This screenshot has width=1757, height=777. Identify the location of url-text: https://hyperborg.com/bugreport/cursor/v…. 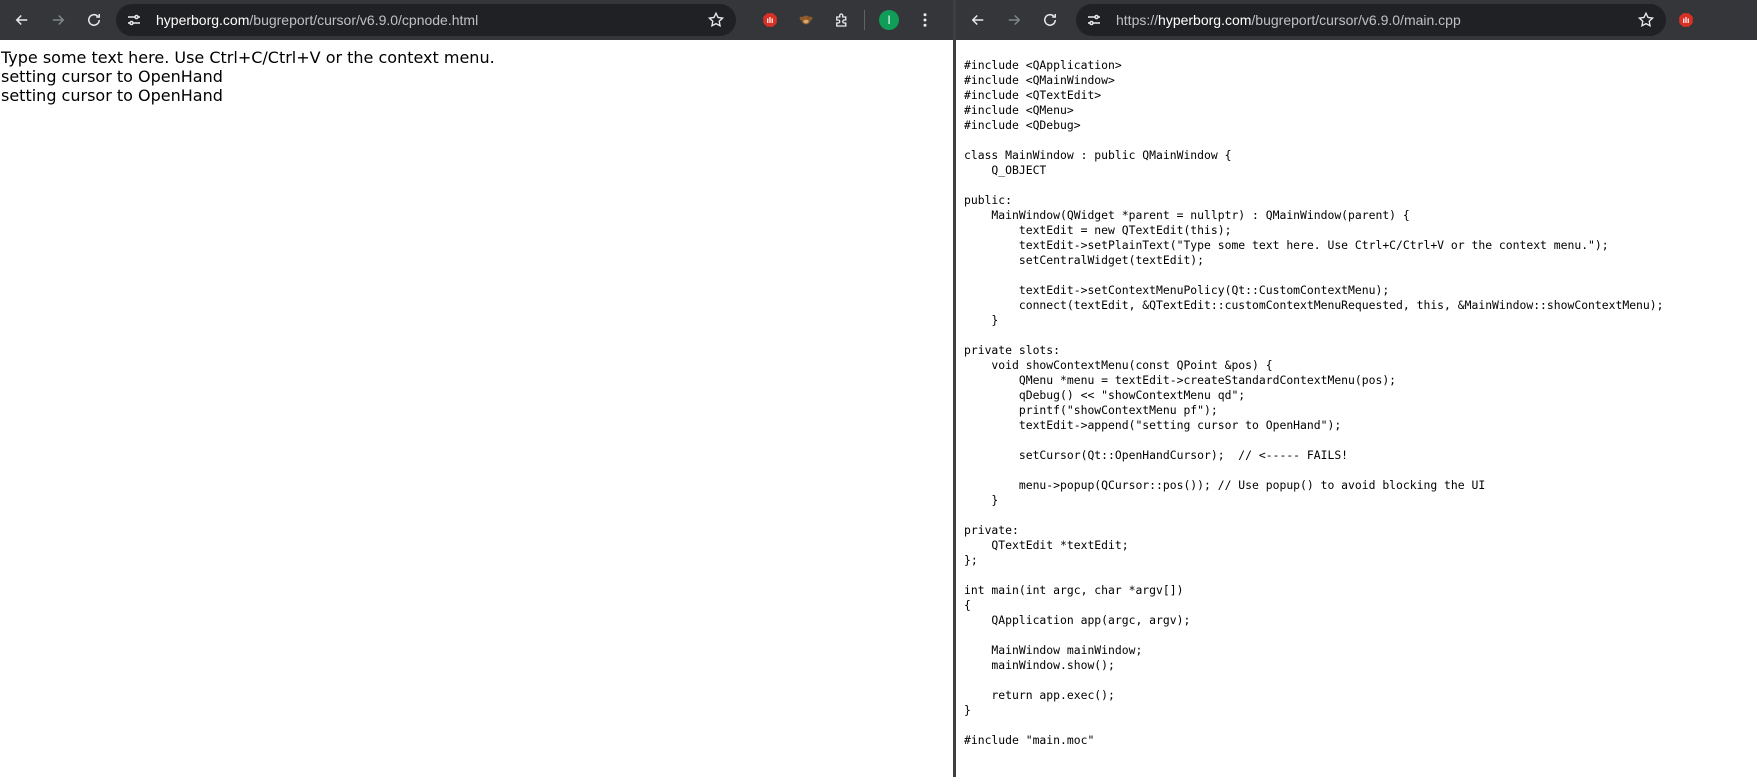
(1375, 20).